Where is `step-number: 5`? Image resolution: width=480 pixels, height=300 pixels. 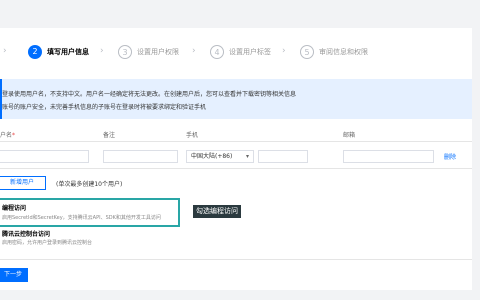 step-number: 5 is located at coordinates (307, 52).